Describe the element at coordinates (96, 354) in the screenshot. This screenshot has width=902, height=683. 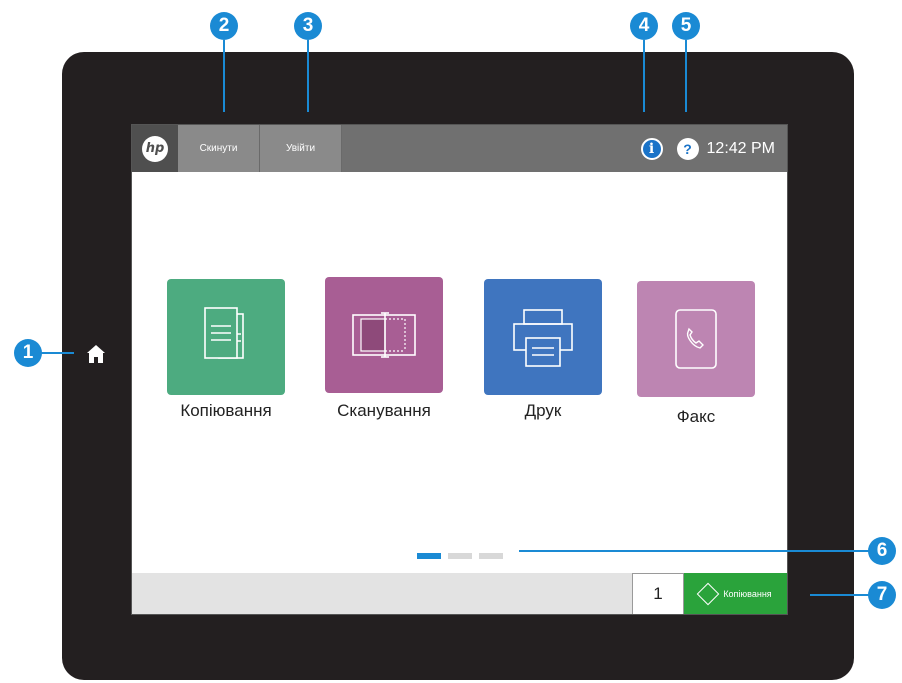
I see `home-icon` at that location.